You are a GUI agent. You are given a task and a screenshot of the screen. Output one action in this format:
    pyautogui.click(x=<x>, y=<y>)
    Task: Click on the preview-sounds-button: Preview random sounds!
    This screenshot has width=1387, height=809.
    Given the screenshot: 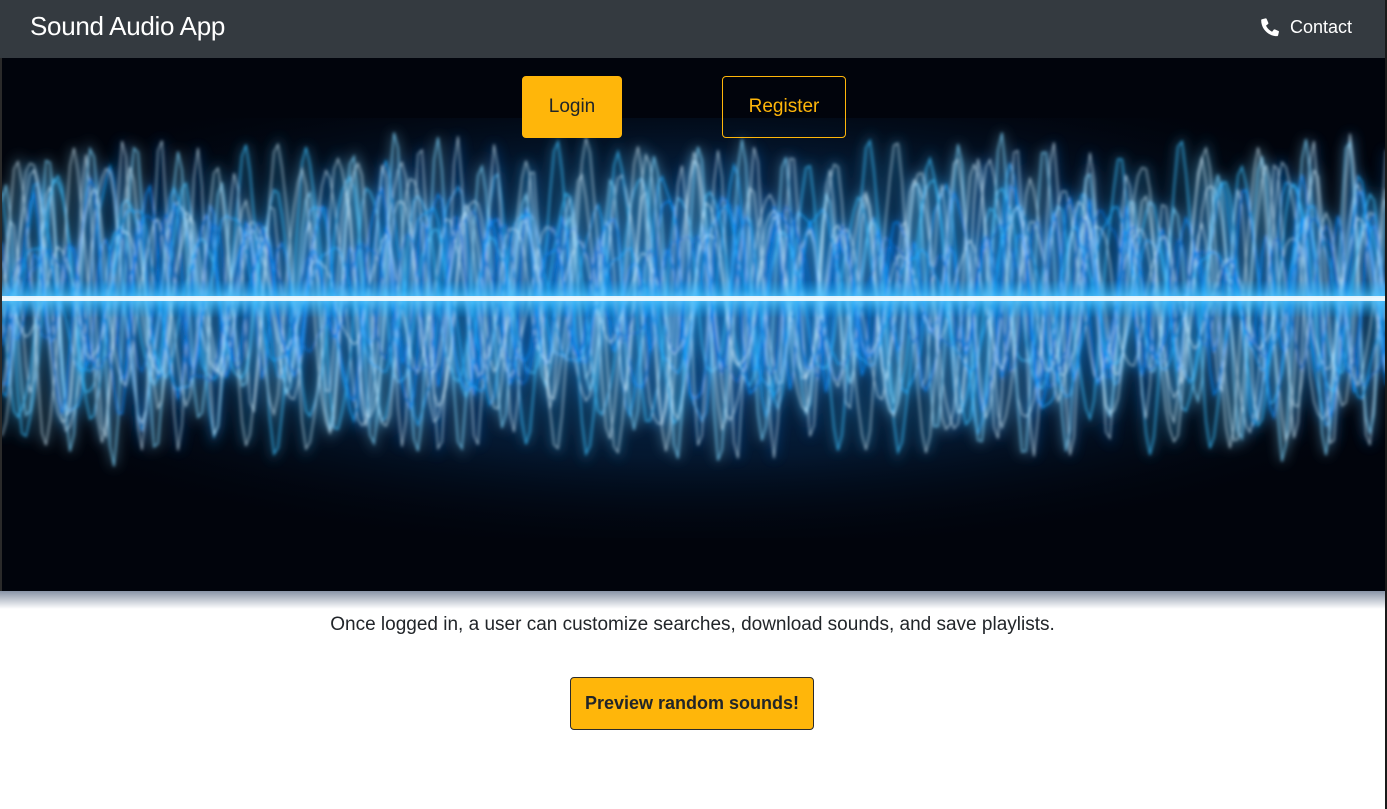 What is the action you would take?
    pyautogui.click(x=692, y=703)
    